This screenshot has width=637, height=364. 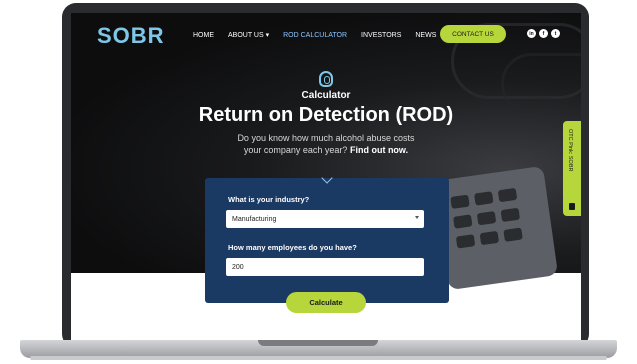 I want to click on nav-news: NEWS, so click(x=425, y=35).